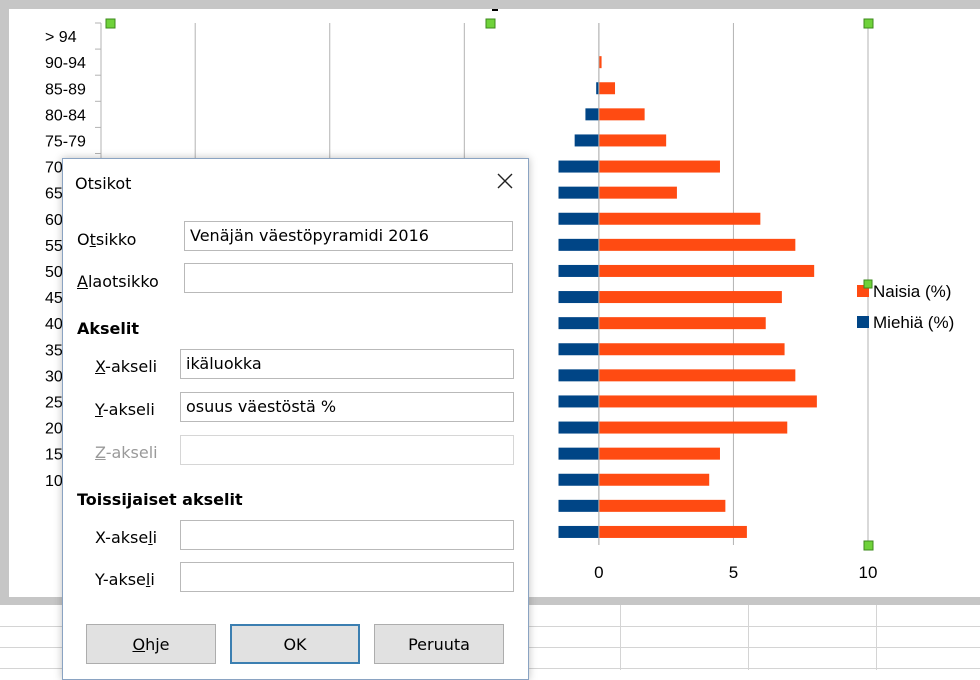  I want to click on y-tick-label: 65, so click(54, 194).